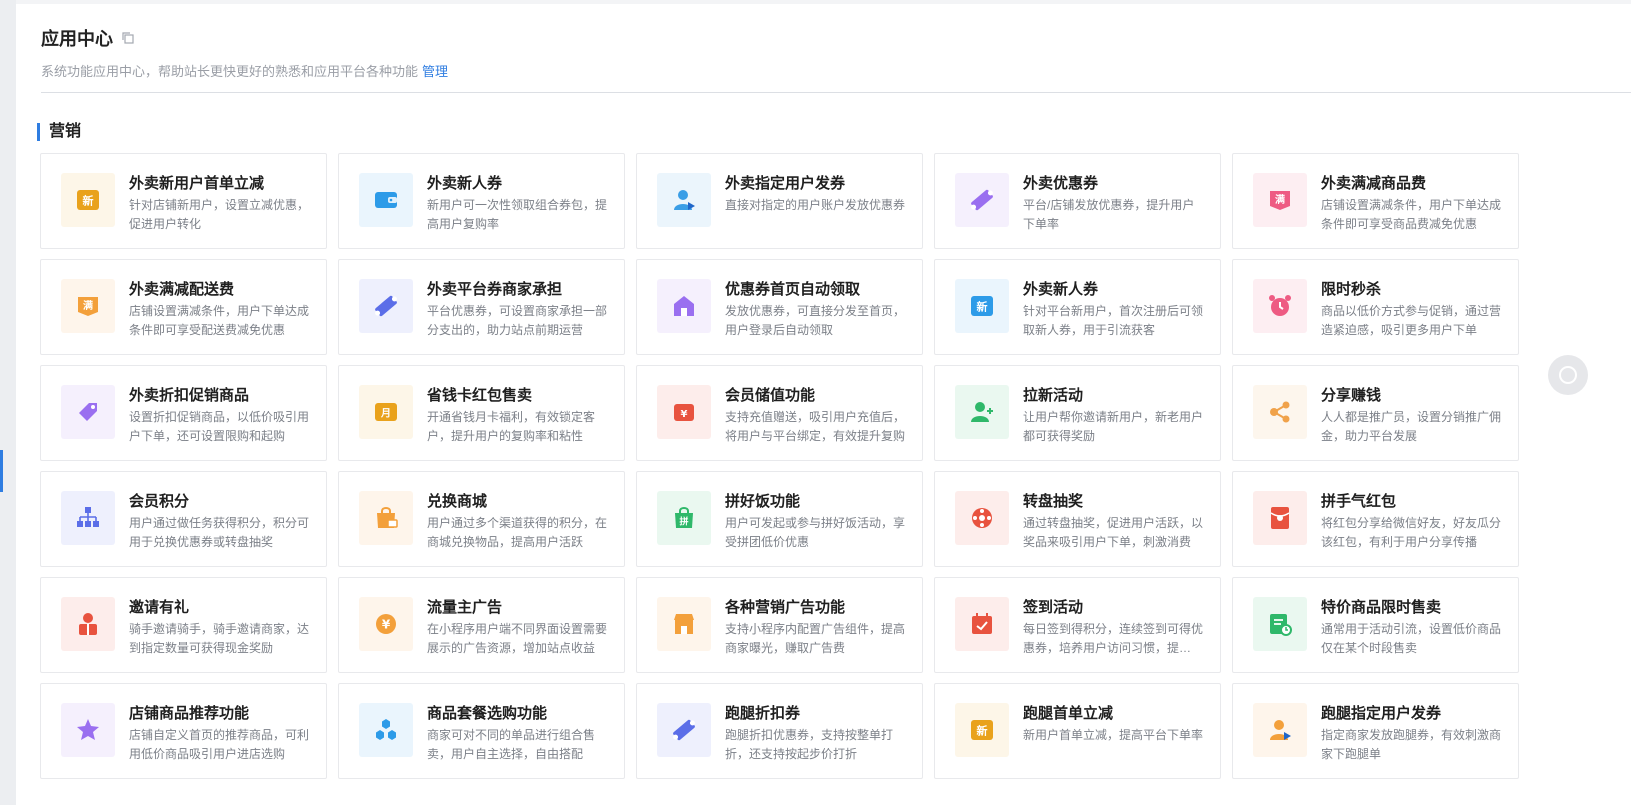 This screenshot has width=1631, height=805. Describe the element at coordinates (815, 320) in the screenshot. I see `app-card-description: 发放优惠券，可直接分发至首页，用户登录后自动领取` at that location.